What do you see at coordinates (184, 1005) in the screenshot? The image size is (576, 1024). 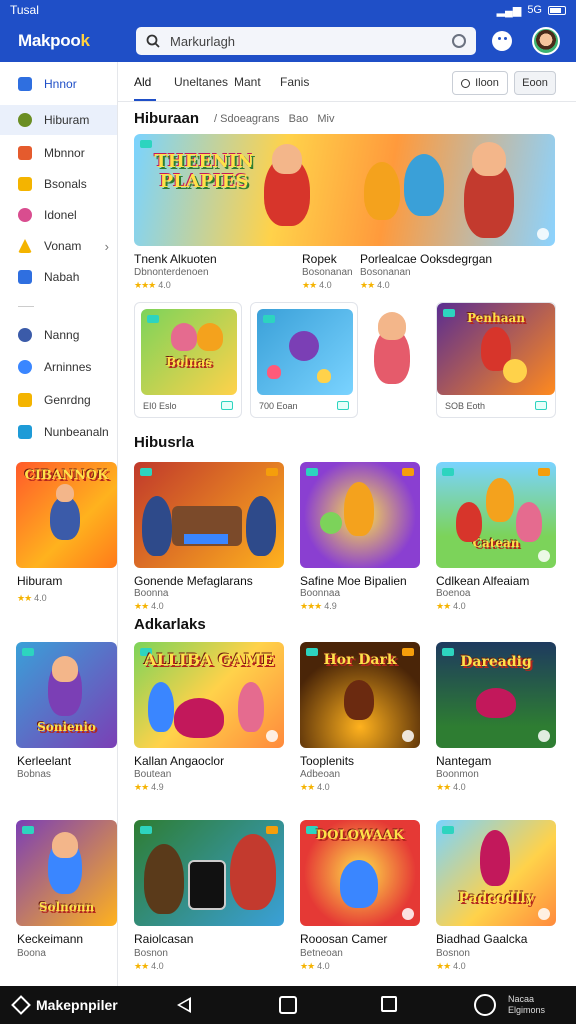 I see `back-icon` at bounding box center [184, 1005].